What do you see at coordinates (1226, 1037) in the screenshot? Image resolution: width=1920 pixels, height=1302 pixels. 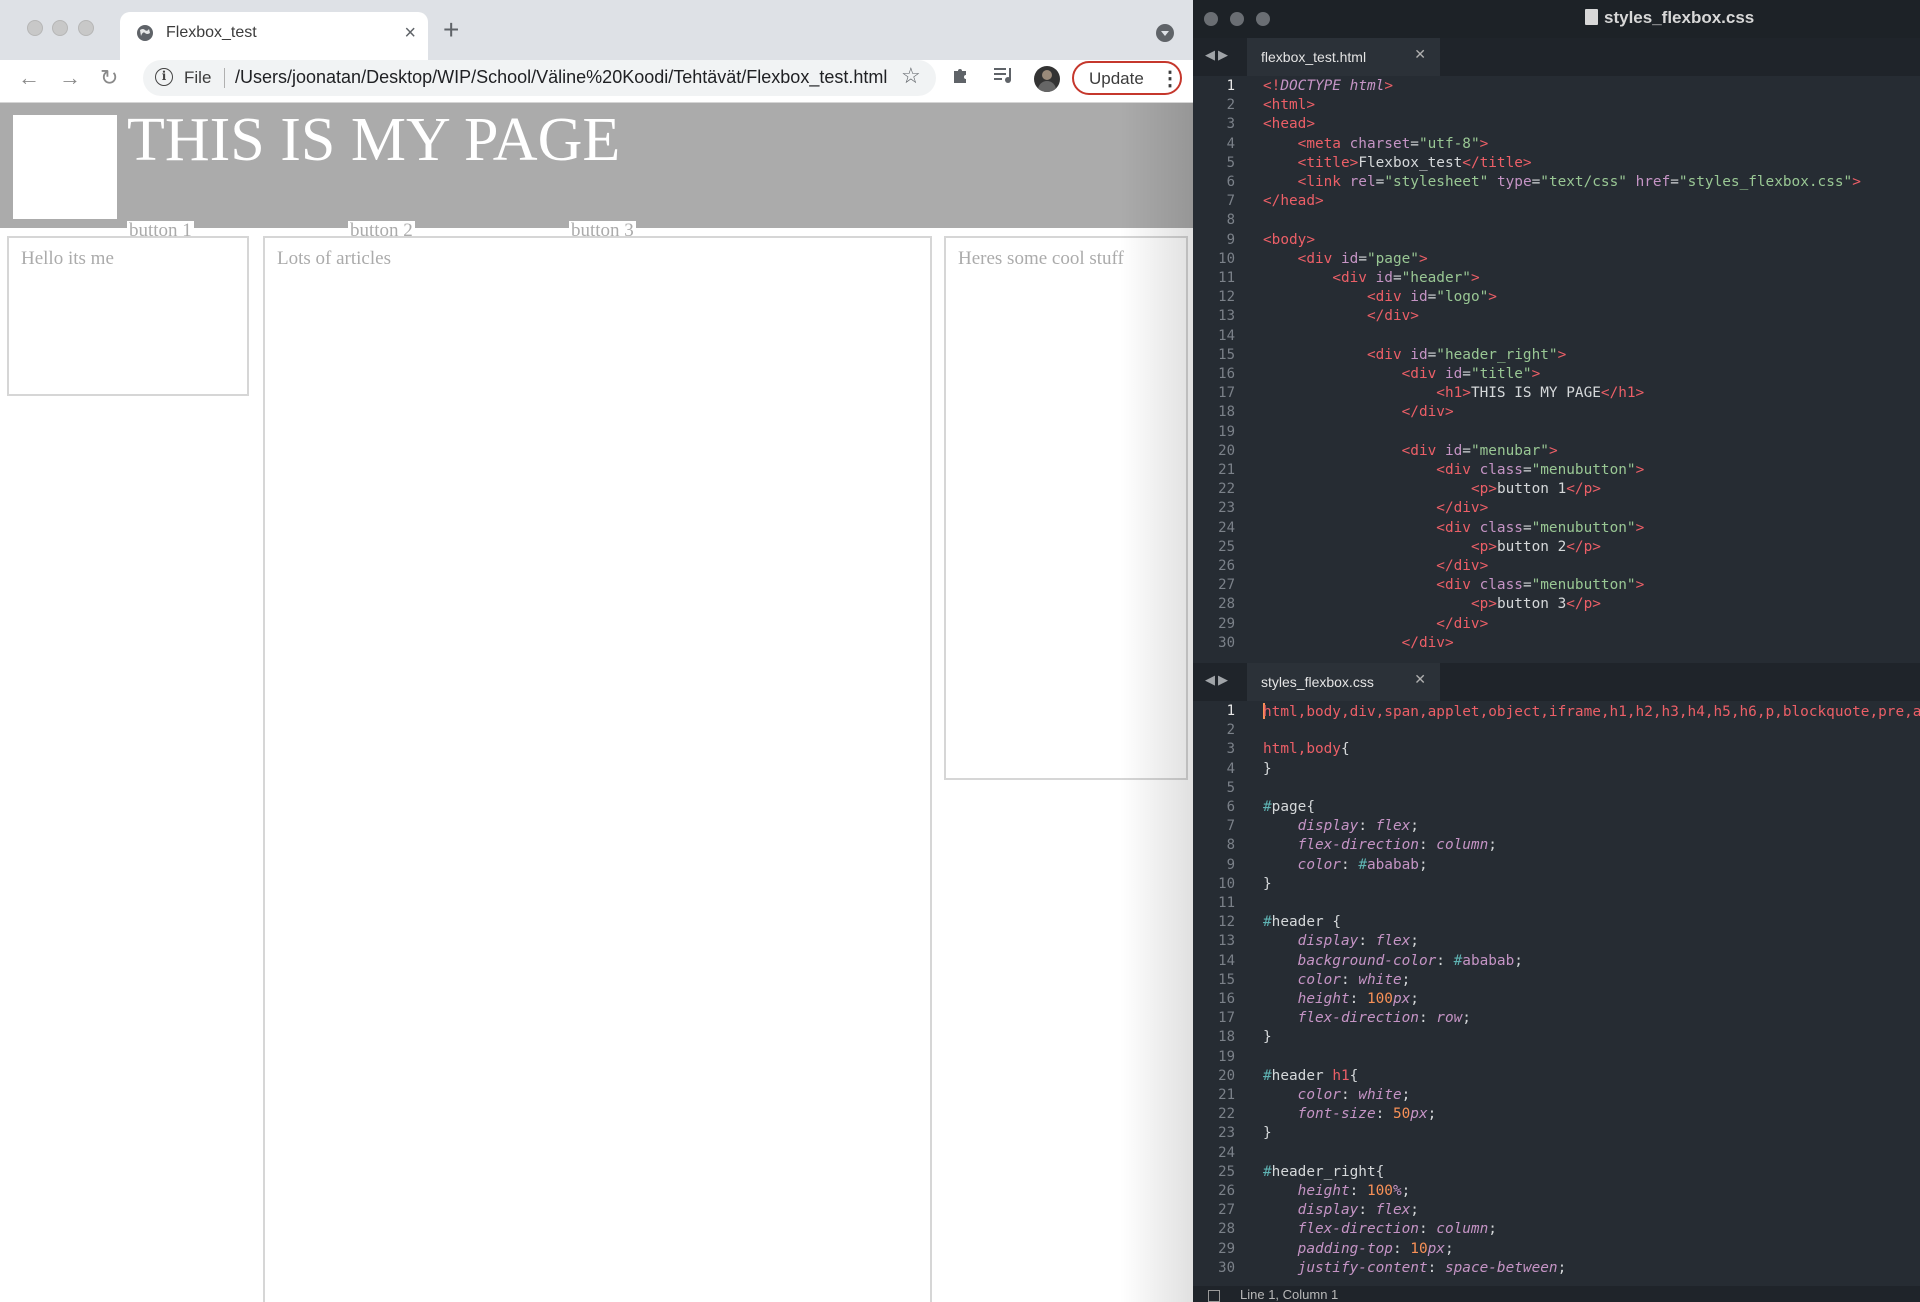 I see `line-number: 18` at bounding box center [1226, 1037].